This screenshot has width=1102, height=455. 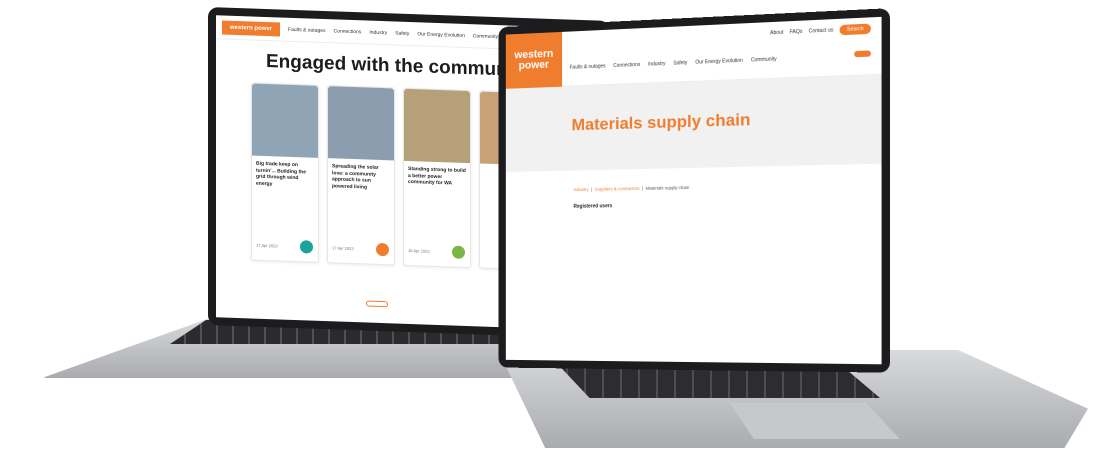 I want to click on about-link: About, so click(x=776, y=33).